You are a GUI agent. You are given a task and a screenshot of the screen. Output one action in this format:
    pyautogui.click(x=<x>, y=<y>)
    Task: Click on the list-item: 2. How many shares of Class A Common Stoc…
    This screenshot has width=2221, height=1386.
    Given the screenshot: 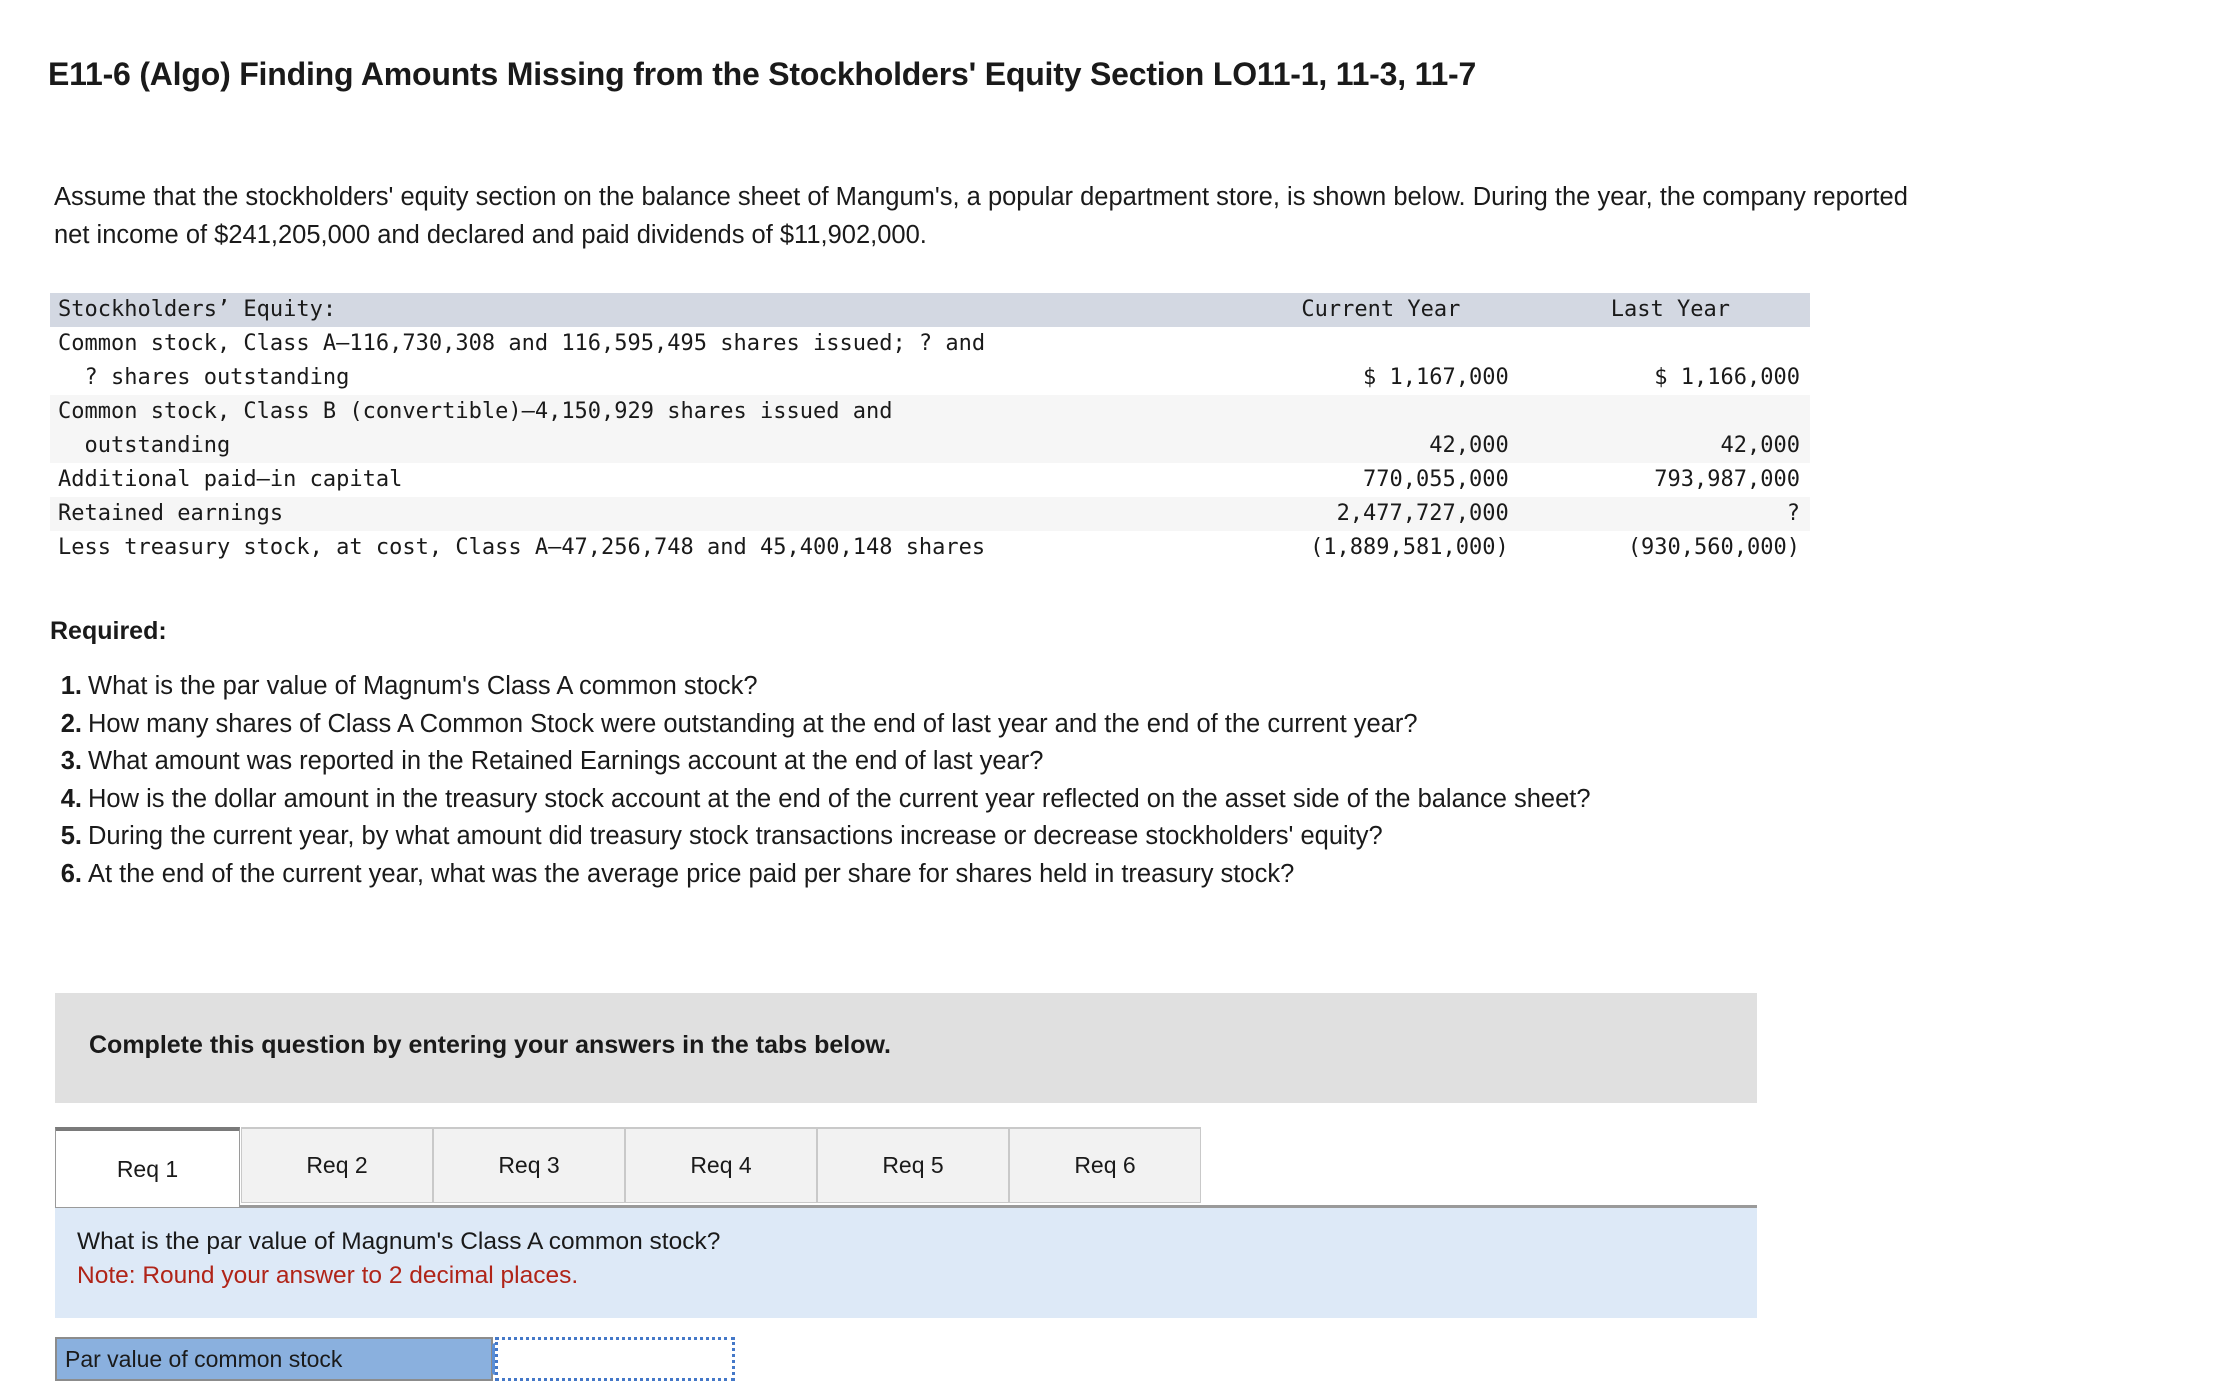 What is the action you would take?
    pyautogui.click(x=1013, y=725)
    